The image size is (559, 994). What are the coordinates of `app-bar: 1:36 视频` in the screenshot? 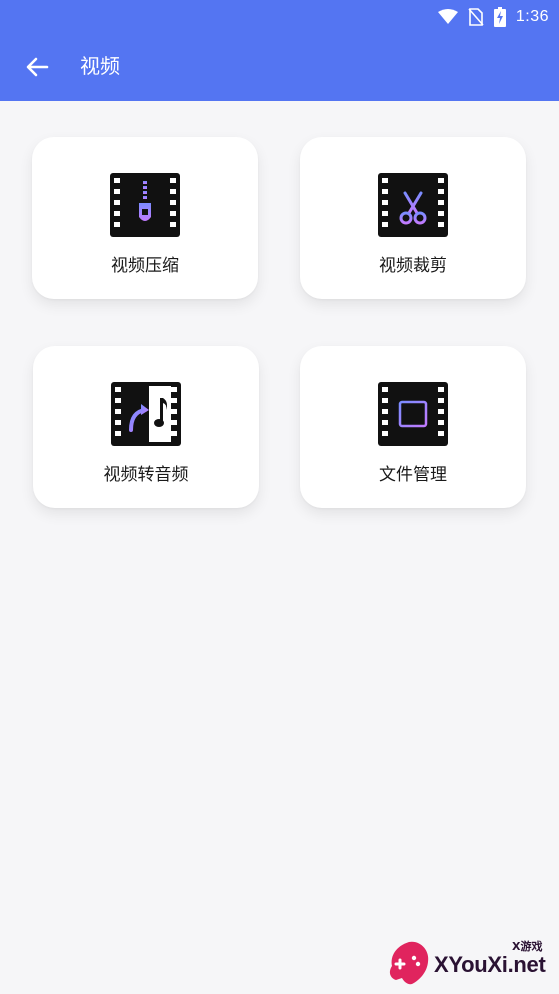 It's located at (279, 50).